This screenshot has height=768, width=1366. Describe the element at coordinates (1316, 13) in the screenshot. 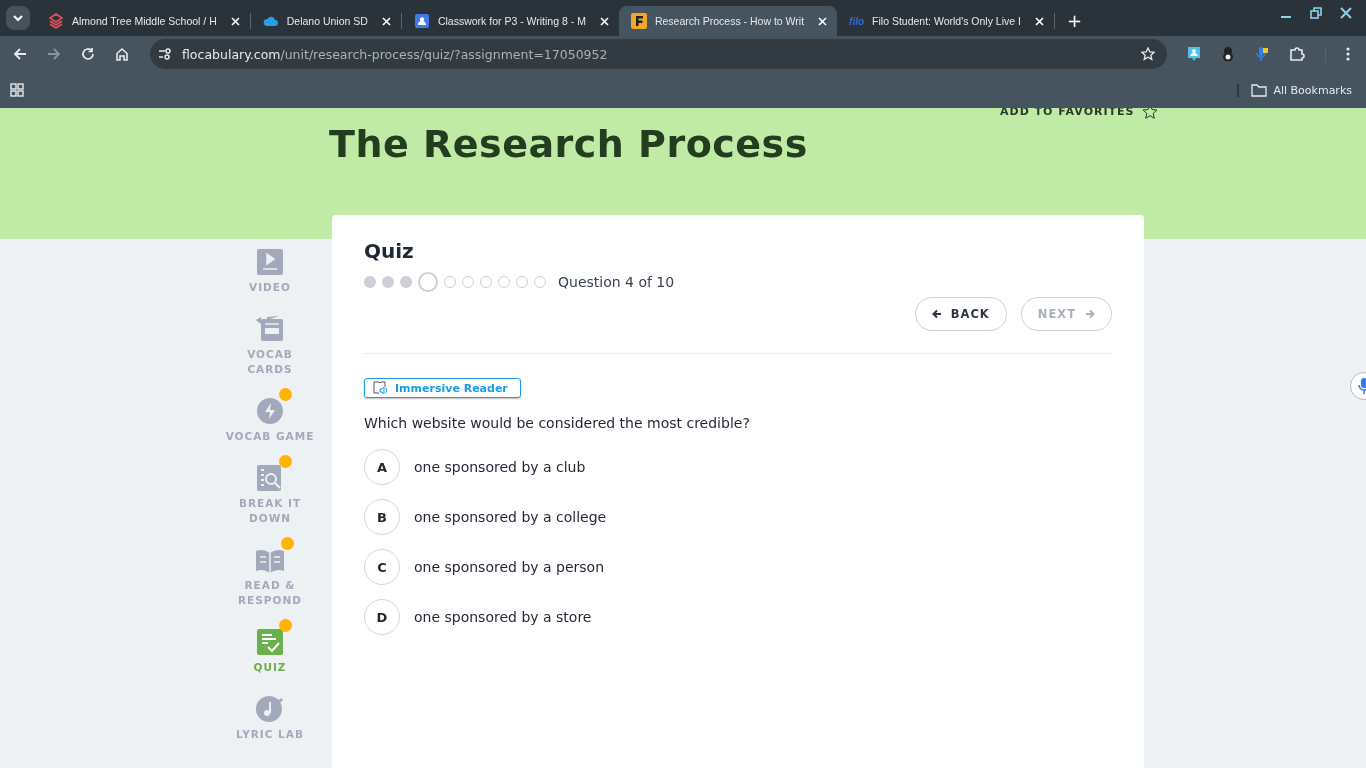

I see `restore-icon` at that location.